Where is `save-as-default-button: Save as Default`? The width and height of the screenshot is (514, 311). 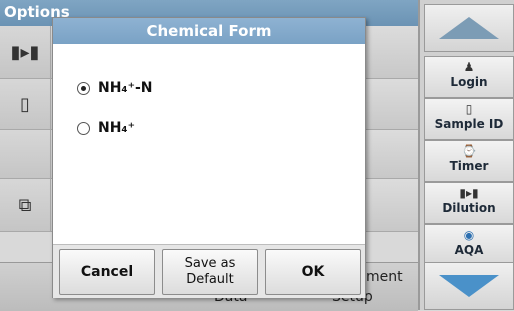
save-as-default-button: Save as Default is located at coordinates (210, 272).